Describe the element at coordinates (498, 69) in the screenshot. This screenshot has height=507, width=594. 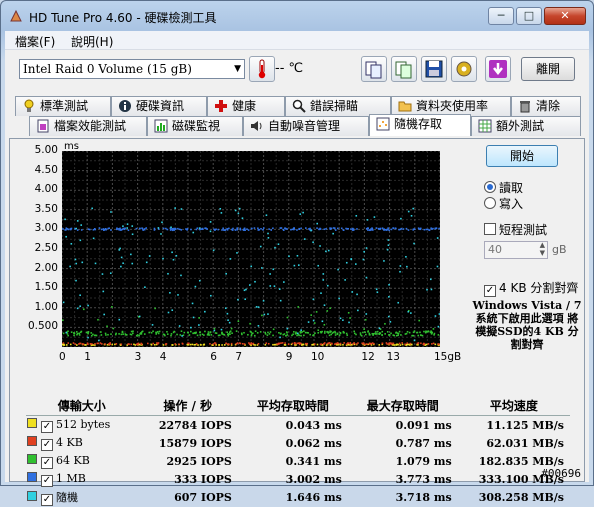
I see `download-button` at that location.